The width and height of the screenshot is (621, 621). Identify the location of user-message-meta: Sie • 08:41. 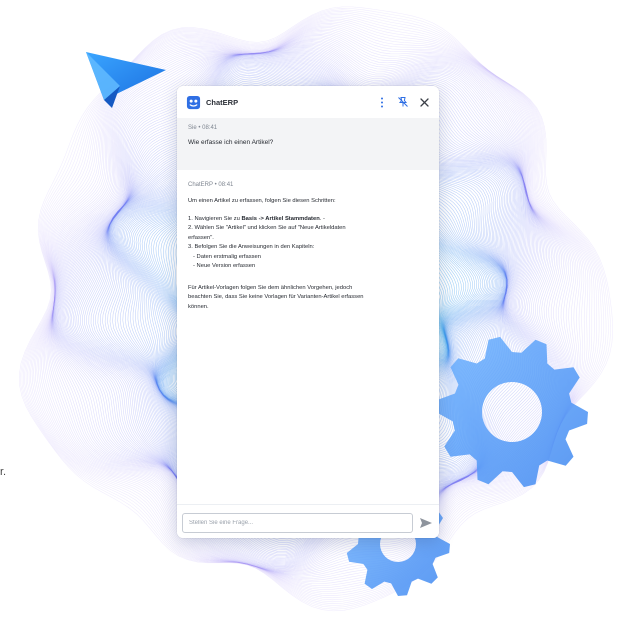
(202, 128).